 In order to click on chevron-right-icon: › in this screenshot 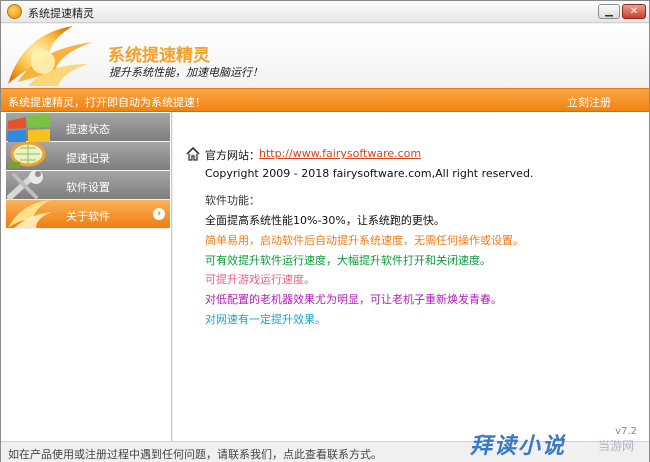, I will do `click(159, 214)`.